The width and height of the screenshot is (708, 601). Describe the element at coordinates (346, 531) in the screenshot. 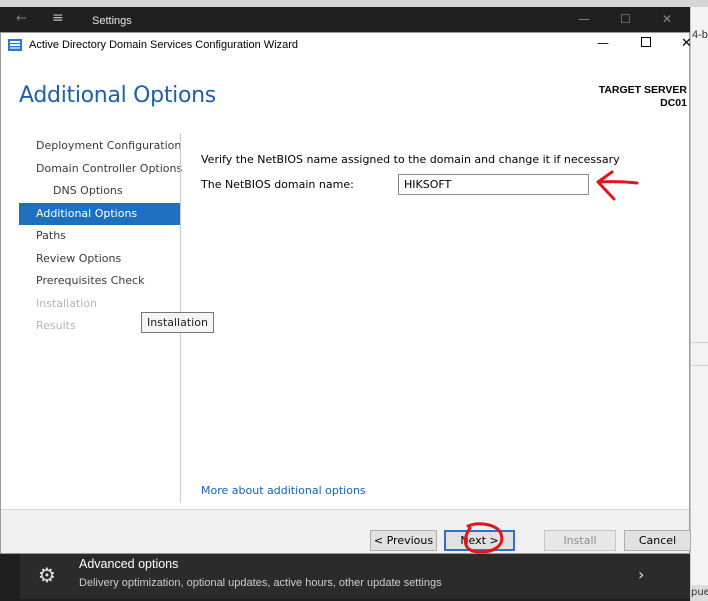

I see `wizard-button-bar: < Previous Next > Install Cancel` at that location.